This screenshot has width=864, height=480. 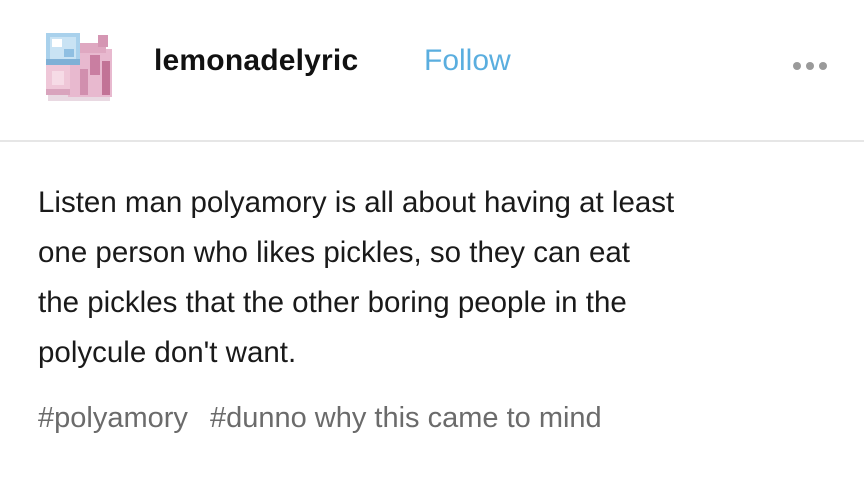 I want to click on tag-dunno-why: #dunno why this came to mind, so click(x=406, y=418).